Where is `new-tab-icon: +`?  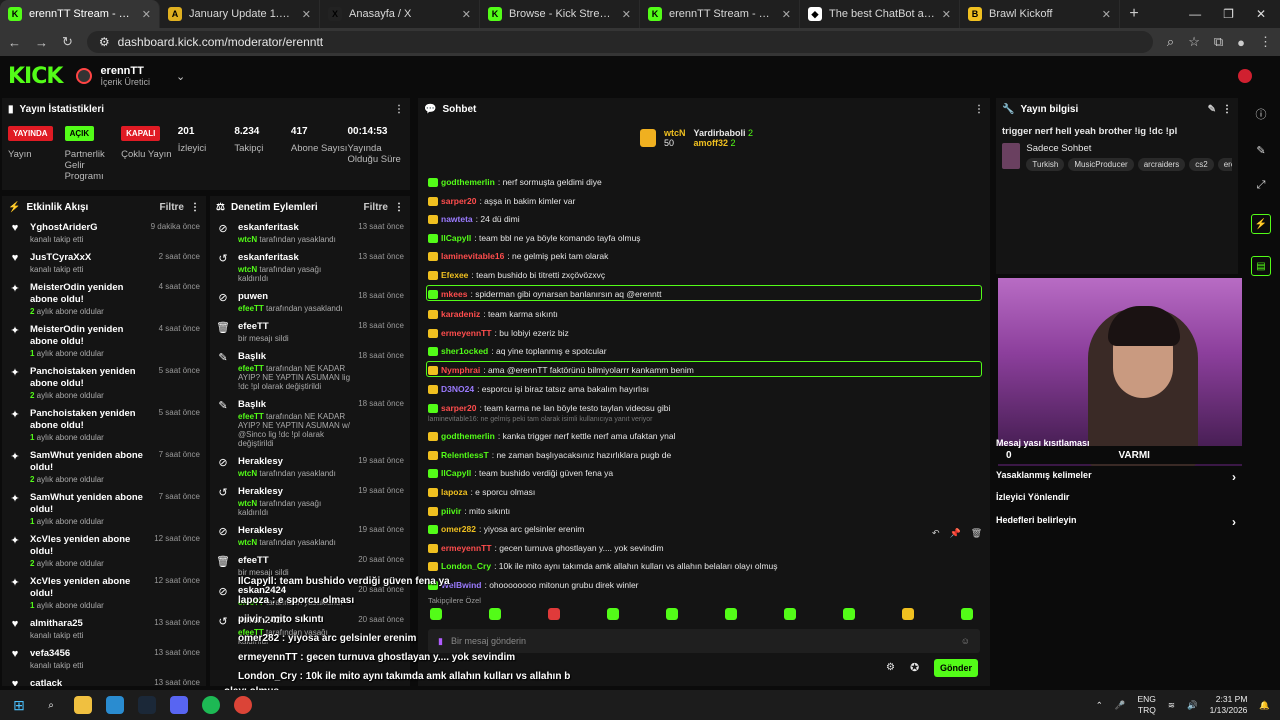 new-tab-icon: + is located at coordinates (1134, 14).